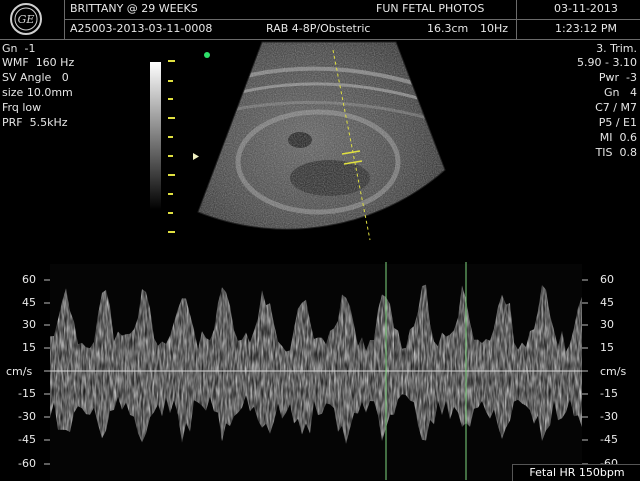  Describe the element at coordinates (171, 146) in the screenshot. I see `depth-scale` at that location.